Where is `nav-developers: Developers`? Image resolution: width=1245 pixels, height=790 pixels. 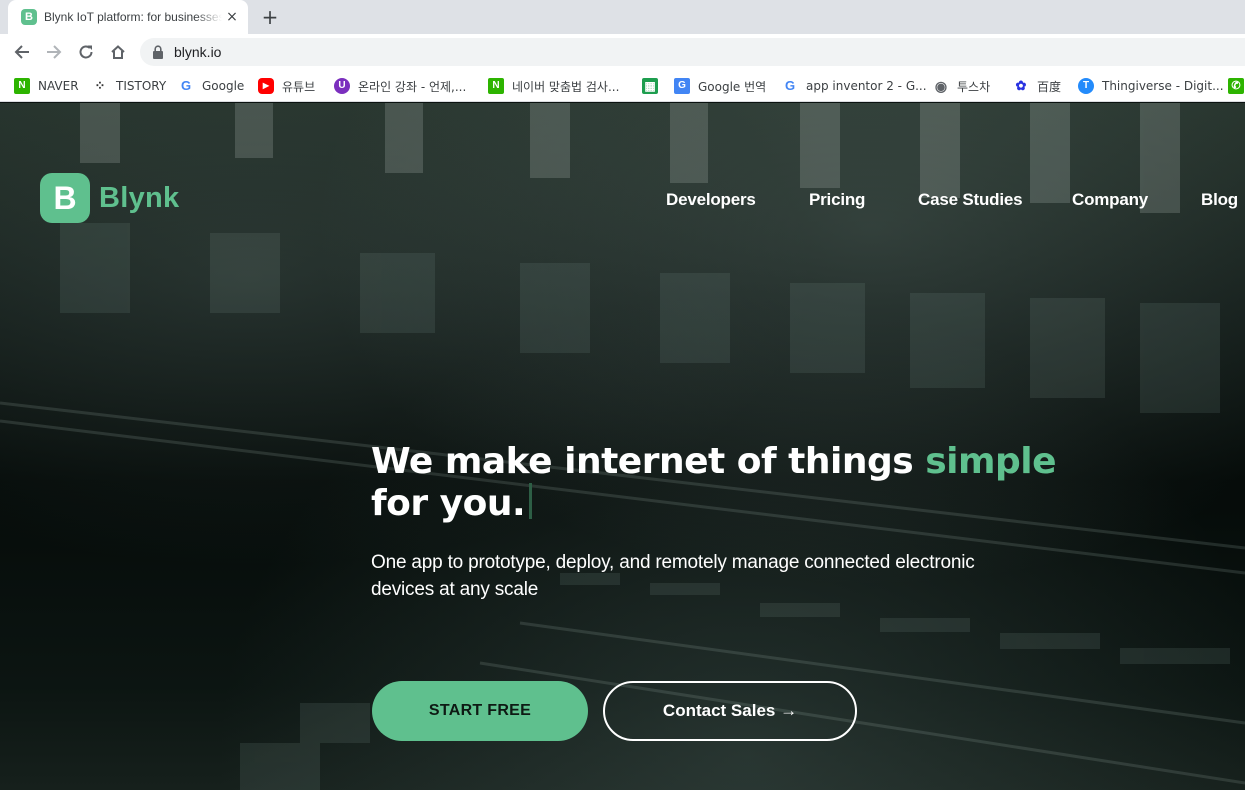
nav-developers: Developers is located at coordinates (711, 201).